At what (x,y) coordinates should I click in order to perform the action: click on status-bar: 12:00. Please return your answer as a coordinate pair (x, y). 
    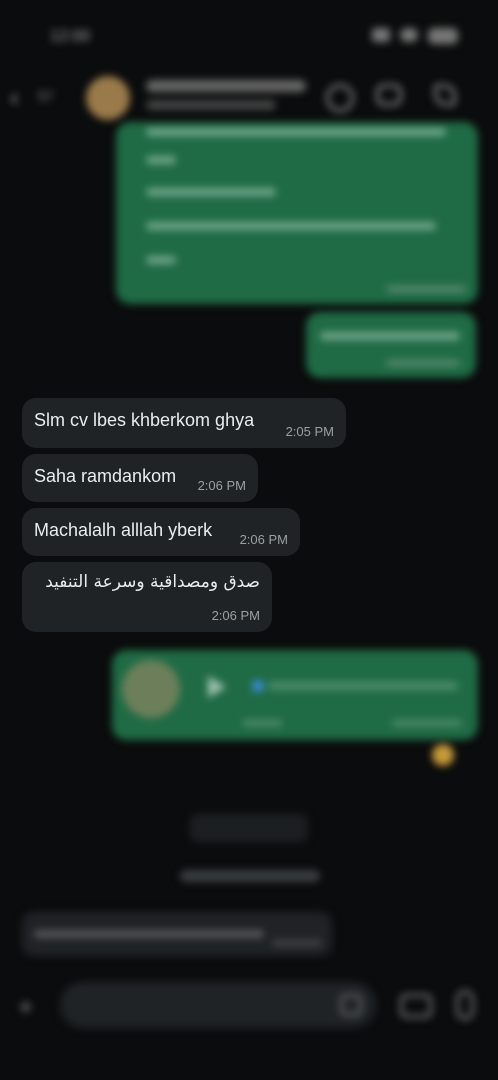
    Looking at the image, I should click on (249, 38).